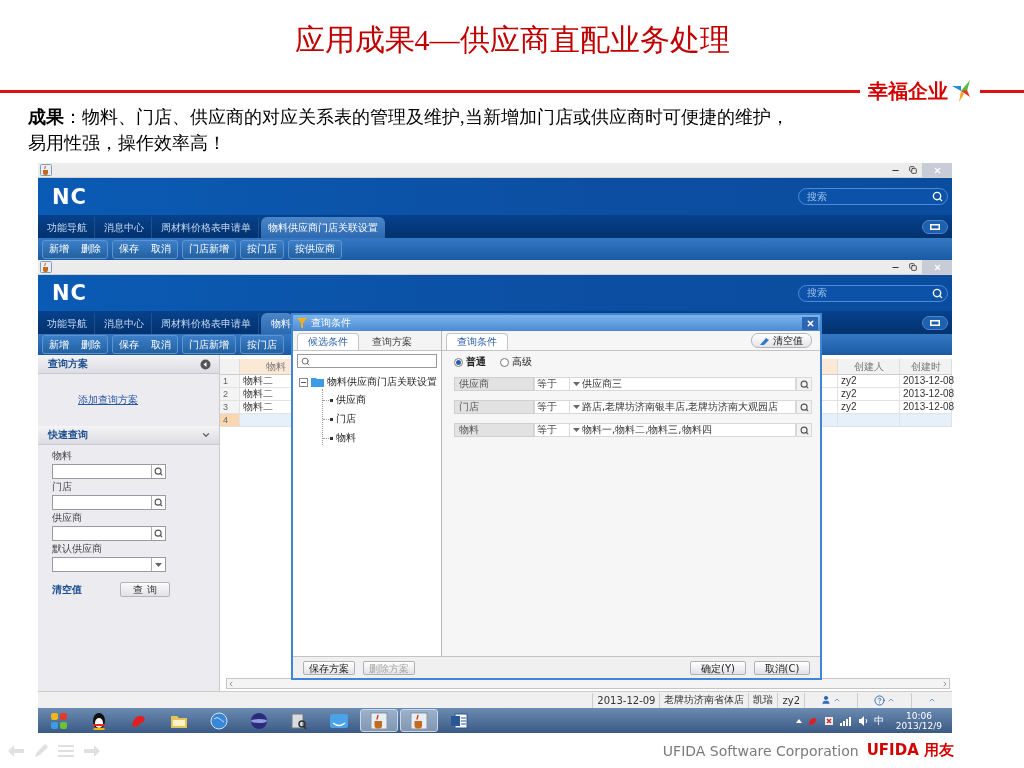 The width and height of the screenshot is (1024, 768). I want to click on collapse-icon, so click(205, 364).